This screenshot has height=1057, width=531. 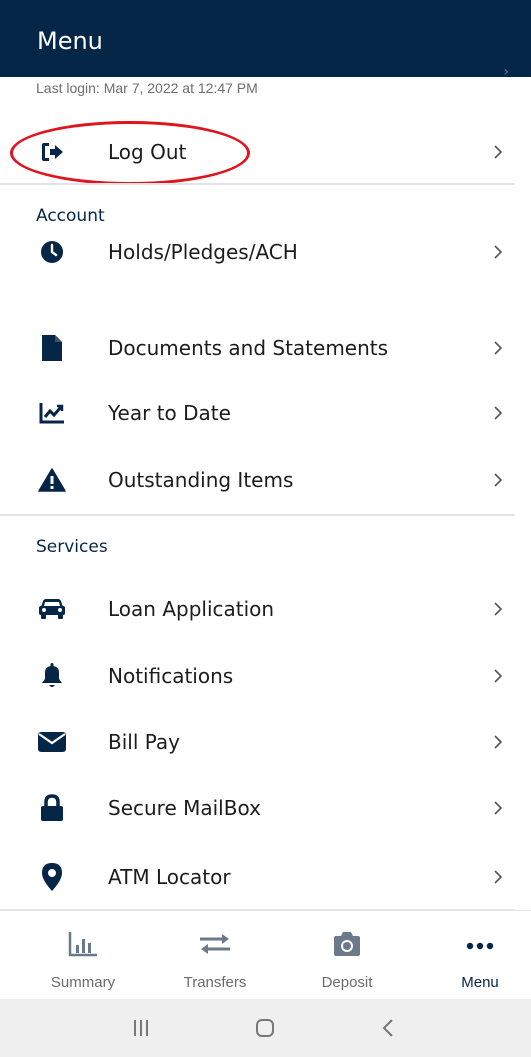 I want to click on bottom-nav: Summary Transfers Deposit Menu, so click(x=265, y=954).